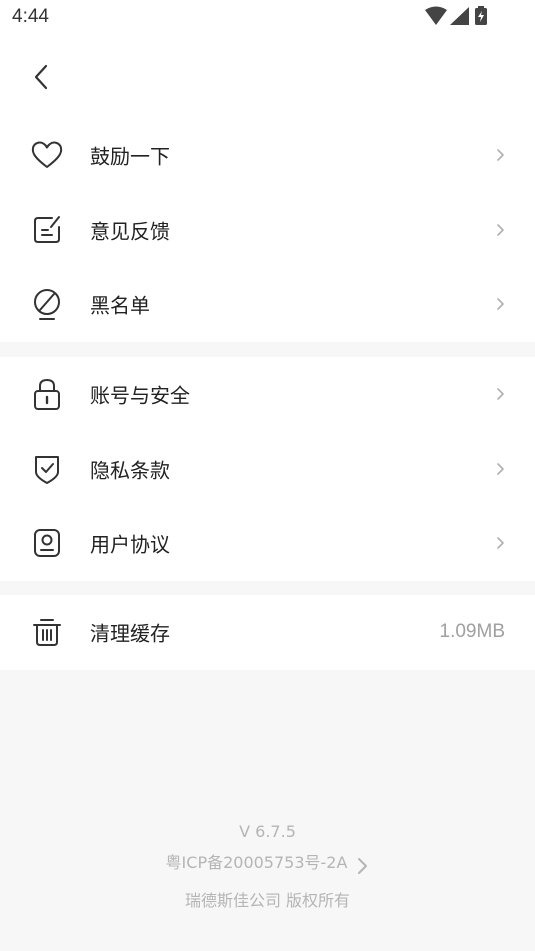 The height and width of the screenshot is (951, 535). I want to click on row-account-security: 账号与安全, so click(267, 394).